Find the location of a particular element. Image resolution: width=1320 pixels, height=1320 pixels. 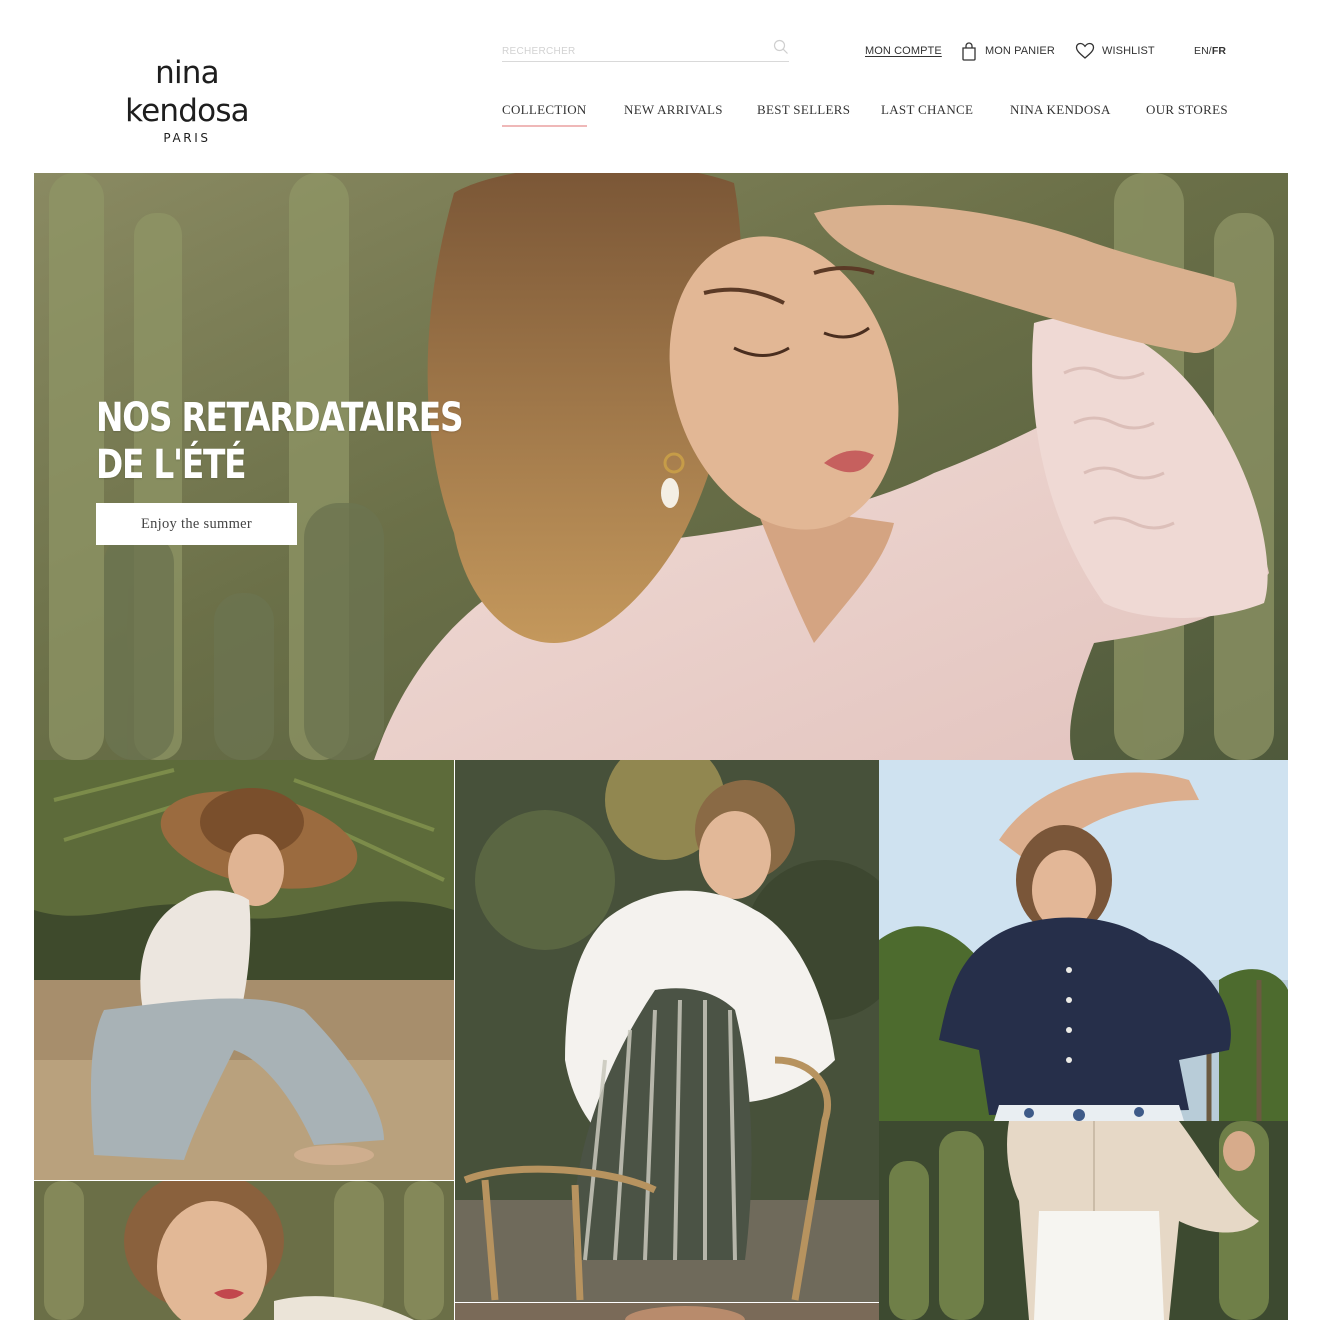

lookbook-image-navy-blouse is located at coordinates (1083, 940).